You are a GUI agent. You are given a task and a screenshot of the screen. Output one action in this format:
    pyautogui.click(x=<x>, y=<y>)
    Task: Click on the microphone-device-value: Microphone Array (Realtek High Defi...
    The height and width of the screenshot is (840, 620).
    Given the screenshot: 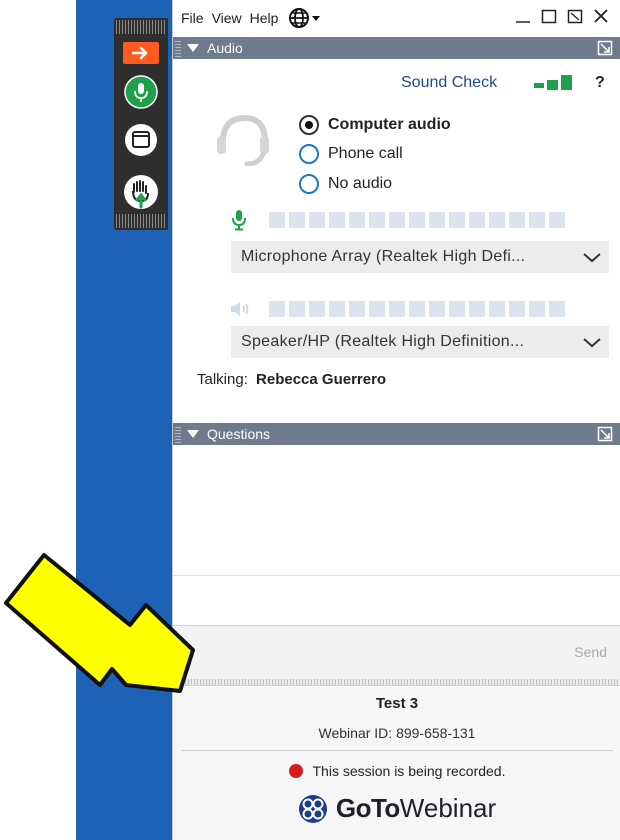 What is the action you would take?
    pyautogui.click(x=383, y=256)
    